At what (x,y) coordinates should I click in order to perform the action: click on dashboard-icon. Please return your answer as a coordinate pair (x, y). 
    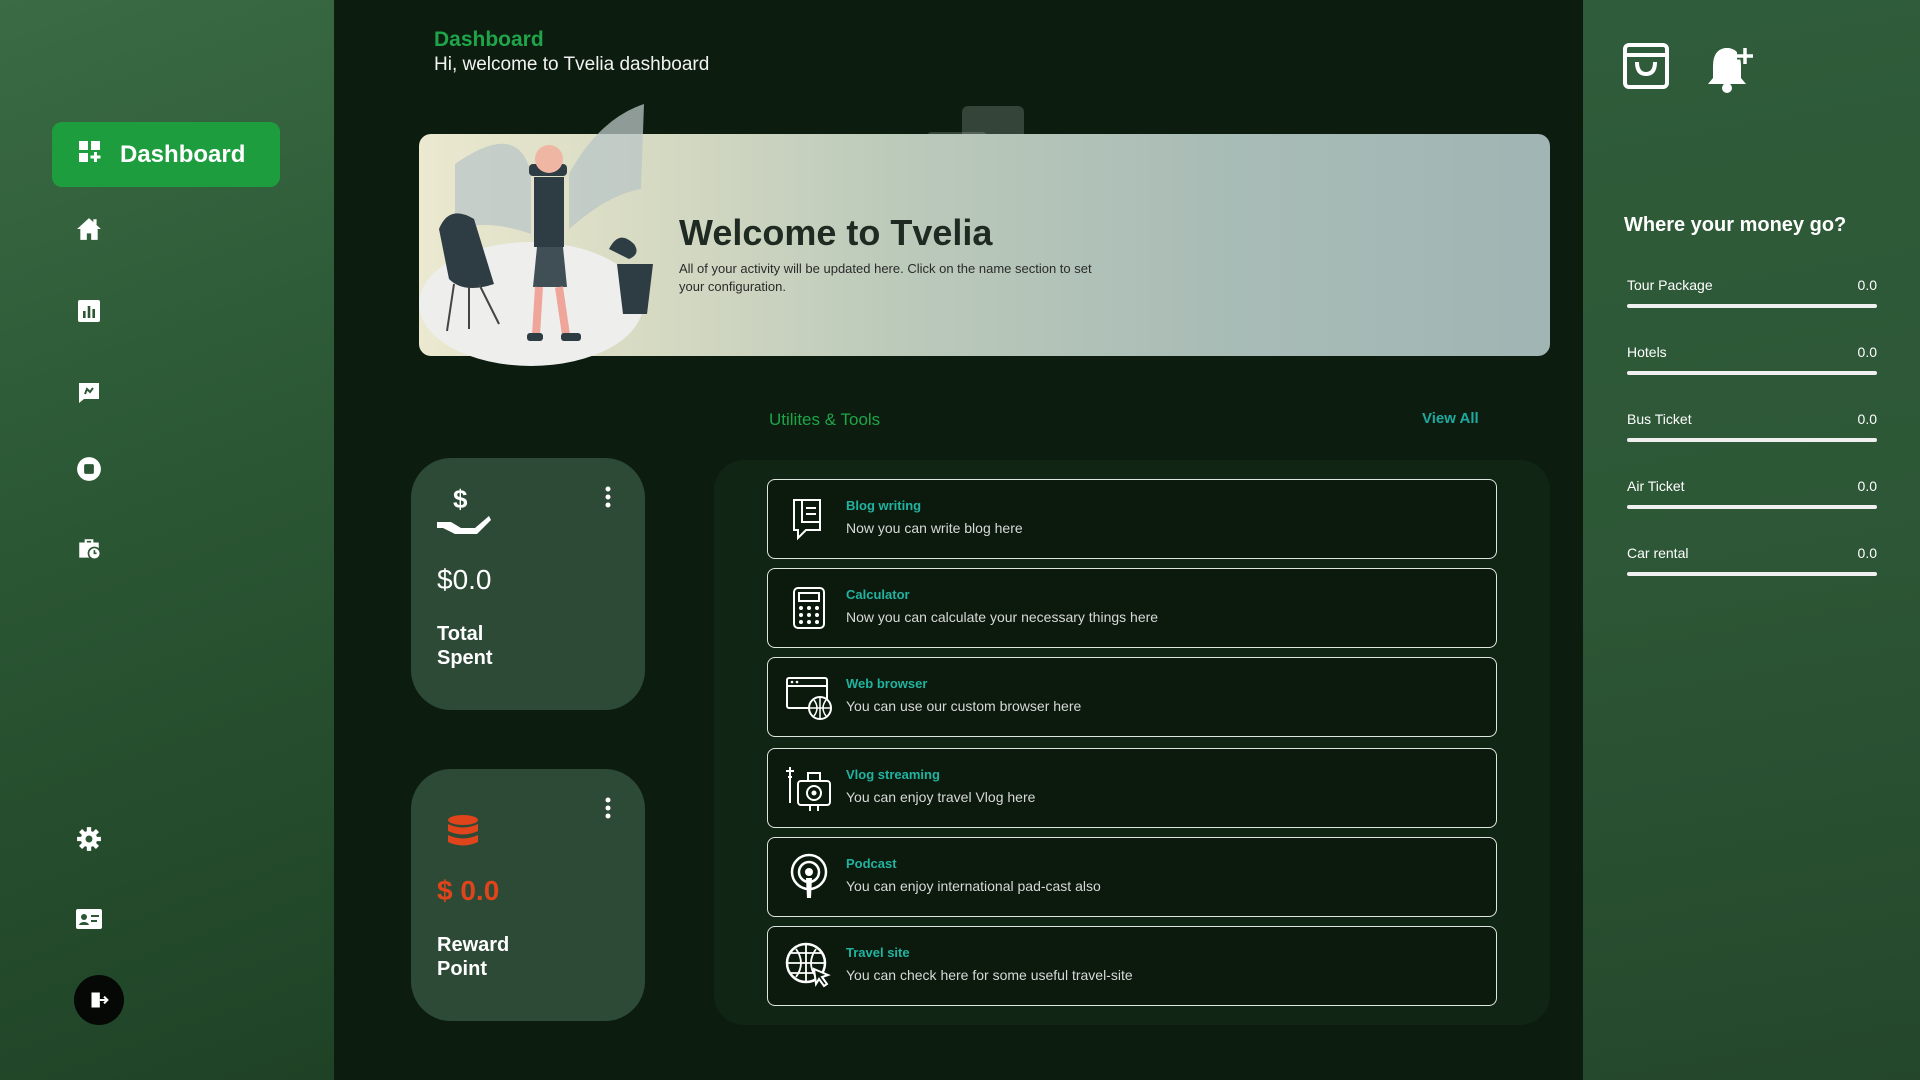
    Looking at the image, I should click on (90, 154).